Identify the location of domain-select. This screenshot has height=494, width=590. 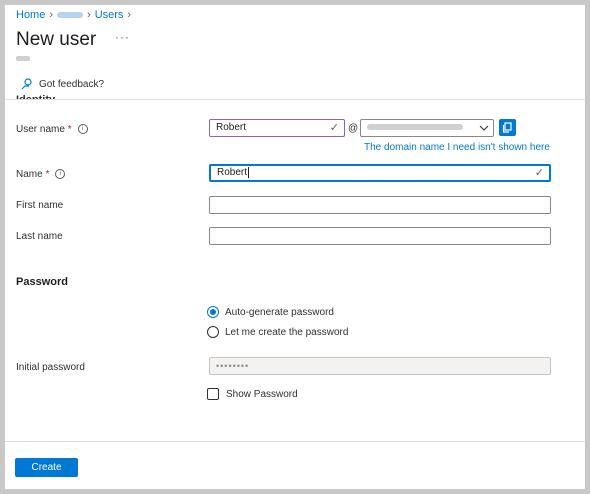
(427, 128).